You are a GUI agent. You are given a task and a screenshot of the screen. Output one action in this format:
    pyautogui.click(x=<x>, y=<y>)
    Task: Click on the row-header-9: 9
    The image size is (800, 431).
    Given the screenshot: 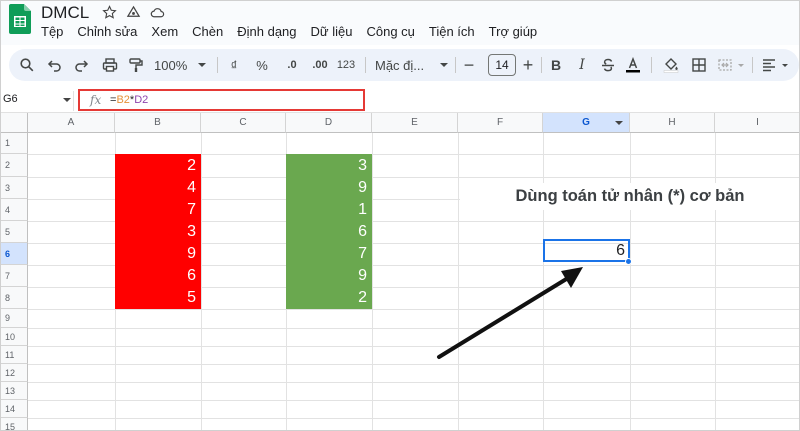 What is the action you would take?
    pyautogui.click(x=14, y=318)
    